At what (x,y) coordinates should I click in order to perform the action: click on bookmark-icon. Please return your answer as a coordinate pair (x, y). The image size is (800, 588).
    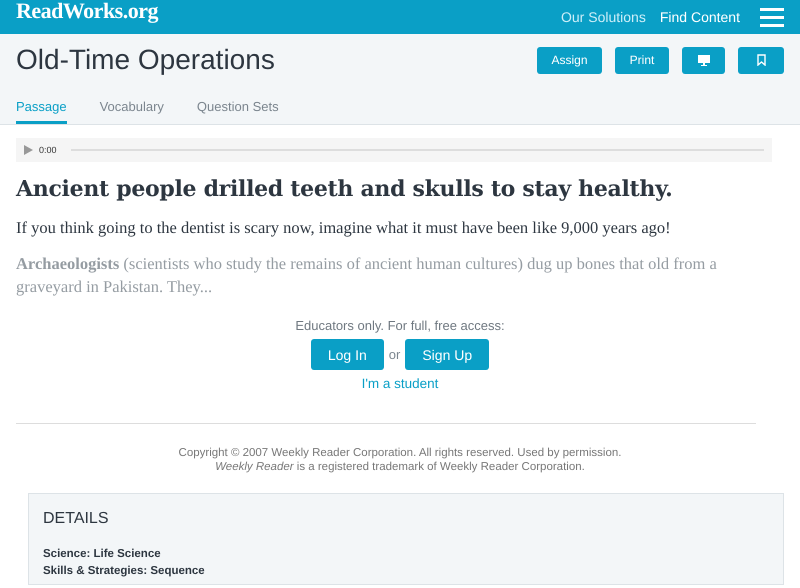
    Looking at the image, I should click on (761, 60).